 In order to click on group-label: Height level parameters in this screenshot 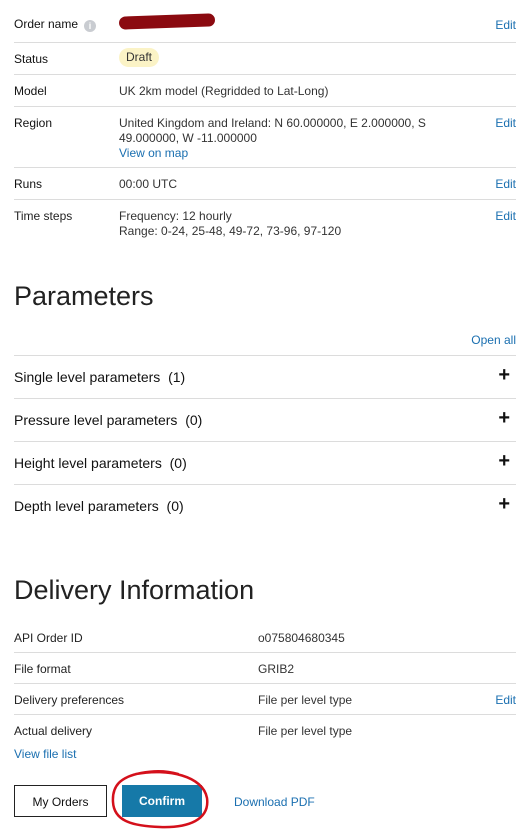, I will do `click(88, 463)`.